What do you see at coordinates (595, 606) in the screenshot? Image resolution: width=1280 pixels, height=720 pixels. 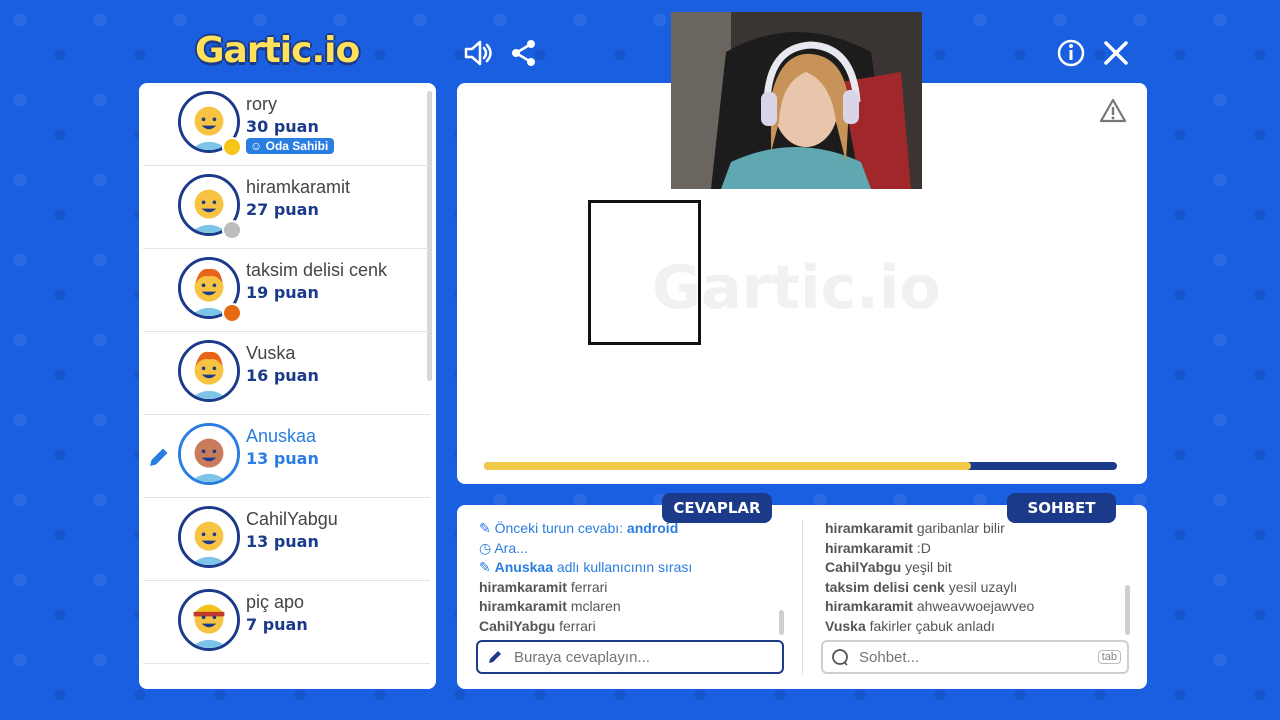 I see `answer-text: mclaren` at bounding box center [595, 606].